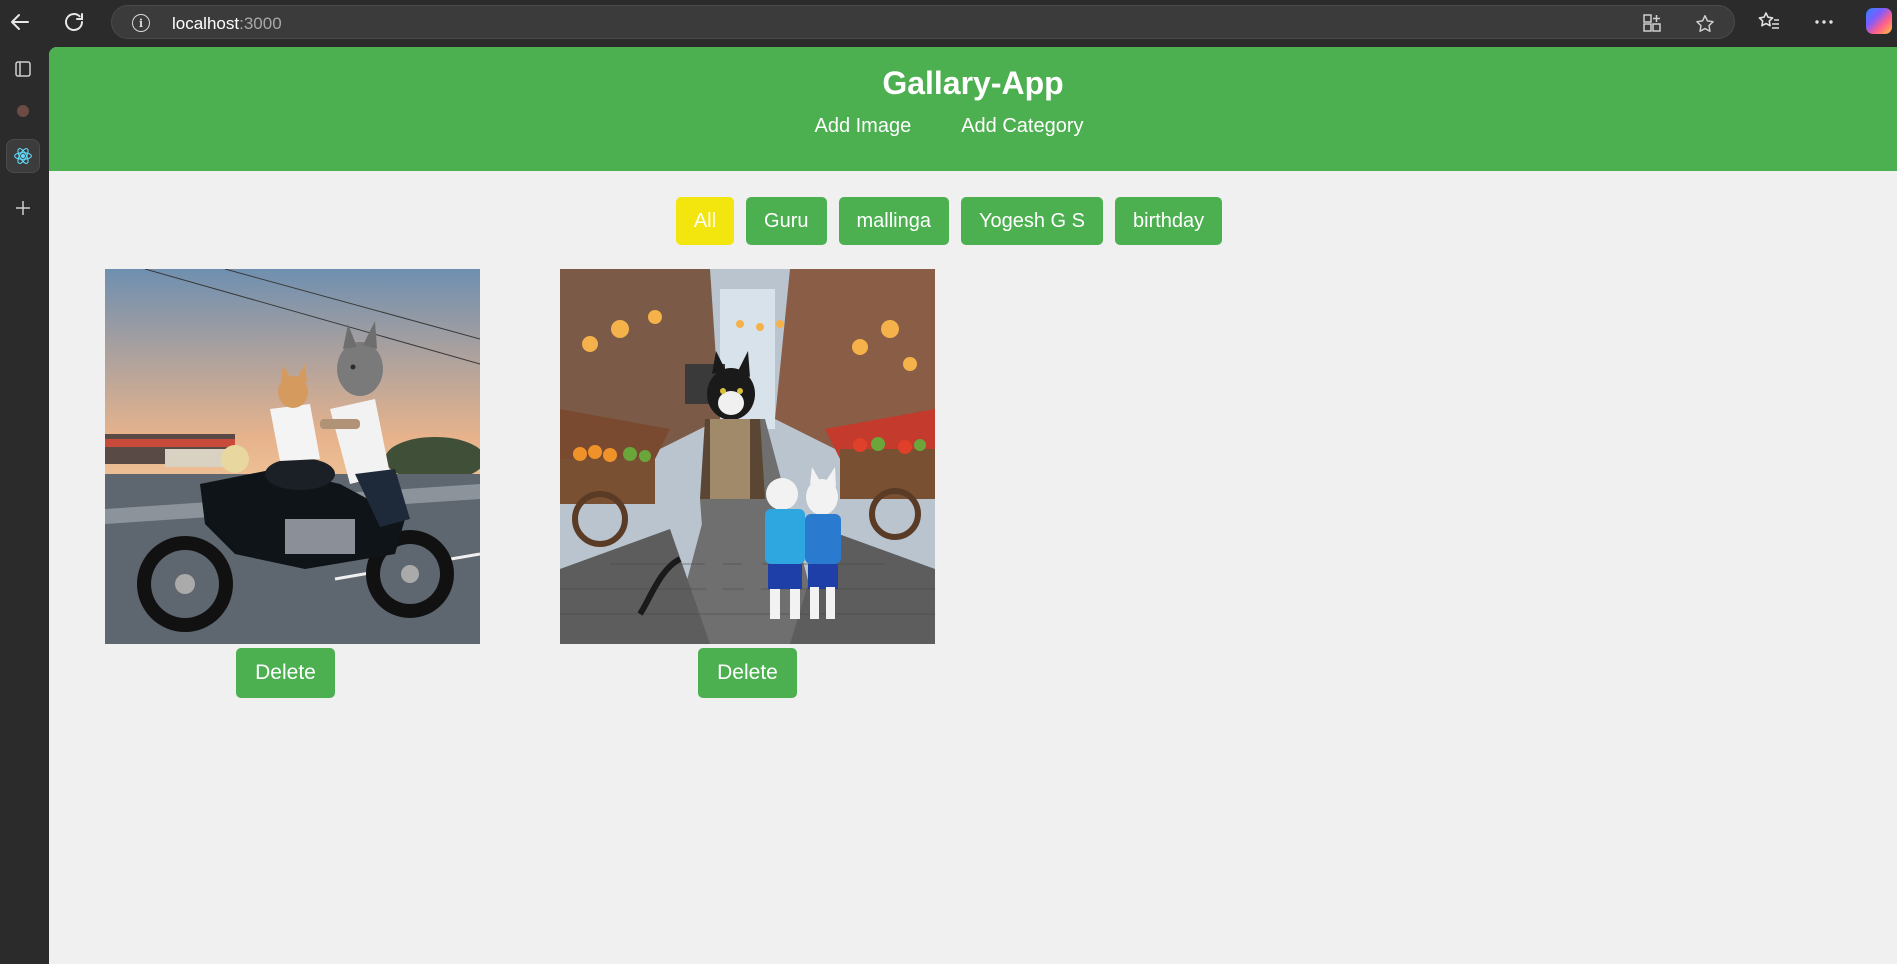 This screenshot has height=964, width=1897. I want to click on tab-actions-icon, so click(23, 69).